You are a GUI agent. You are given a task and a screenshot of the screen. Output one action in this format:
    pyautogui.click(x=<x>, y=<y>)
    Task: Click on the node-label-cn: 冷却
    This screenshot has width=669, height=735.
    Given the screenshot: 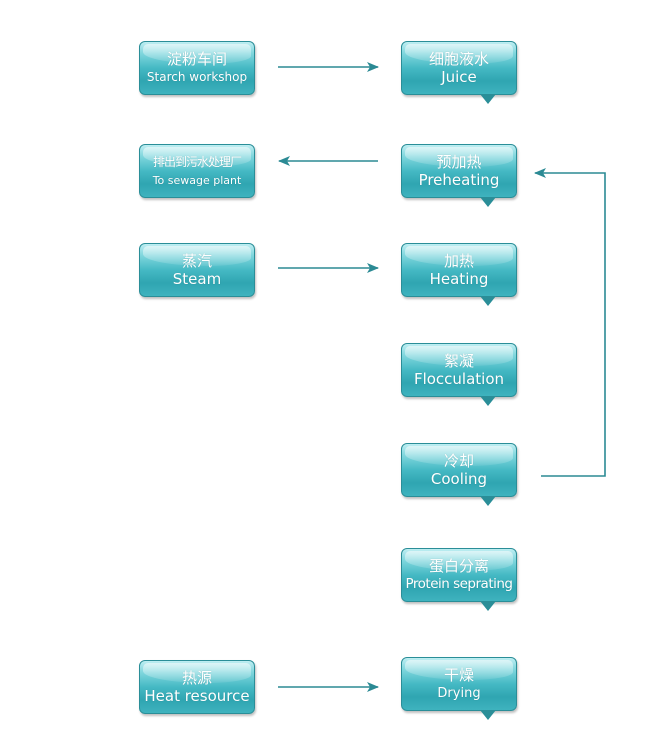 What is the action you would take?
    pyautogui.click(x=458, y=460)
    